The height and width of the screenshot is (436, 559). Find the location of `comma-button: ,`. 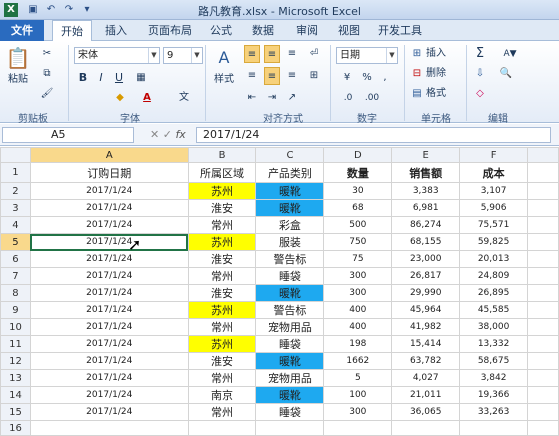

comma-button: , is located at coordinates (385, 78).